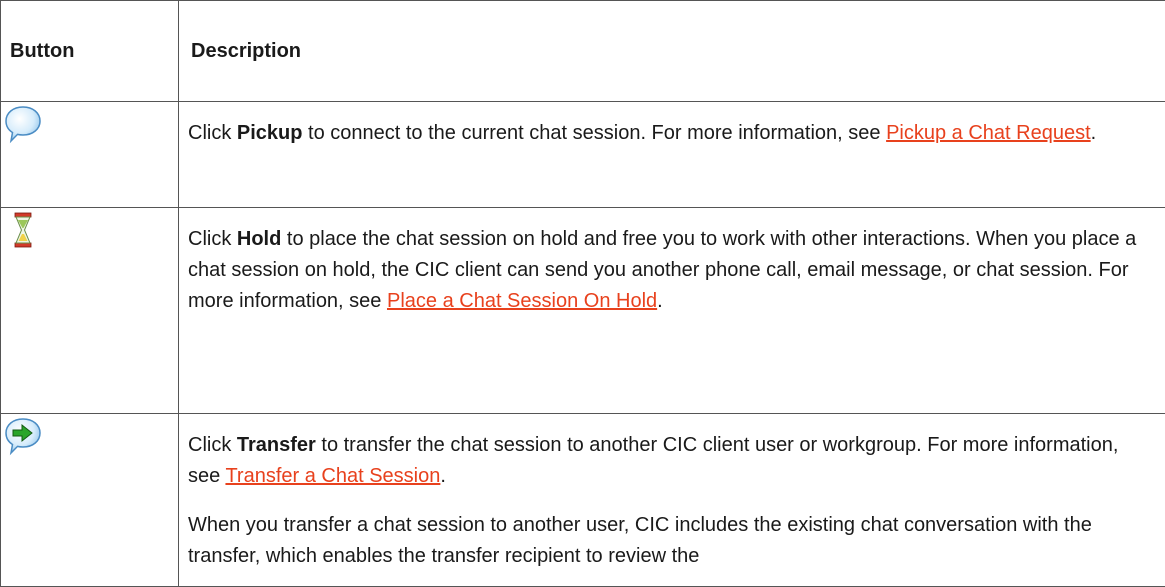 The width and height of the screenshot is (1165, 587). Describe the element at coordinates (522, 301) in the screenshot. I see `link-place-chat-on-hold: Place a Chat Session On Hold` at that location.